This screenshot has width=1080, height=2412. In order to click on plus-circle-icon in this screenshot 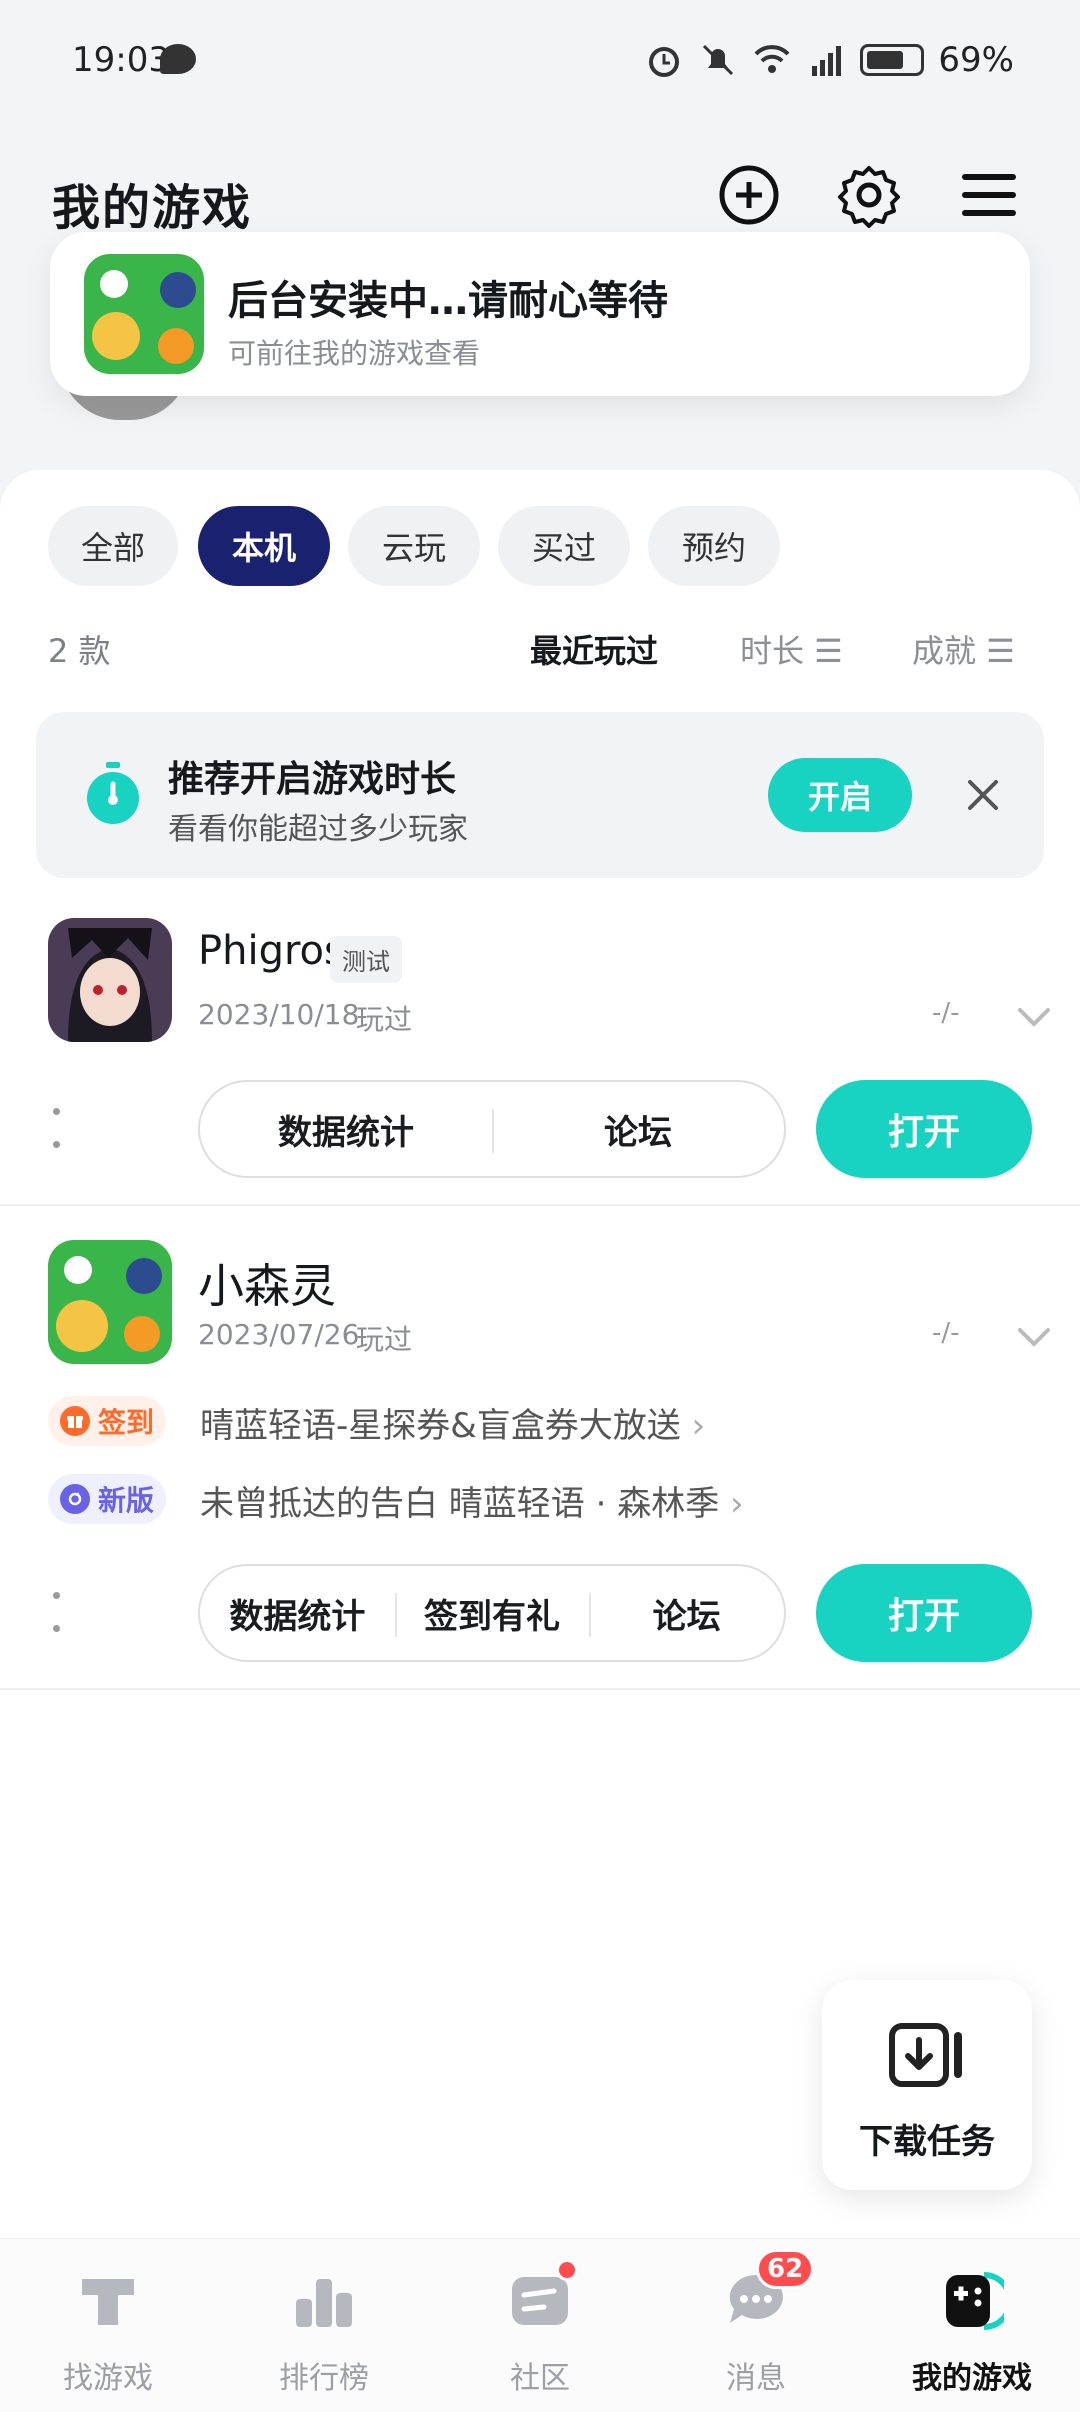, I will do `click(749, 195)`.